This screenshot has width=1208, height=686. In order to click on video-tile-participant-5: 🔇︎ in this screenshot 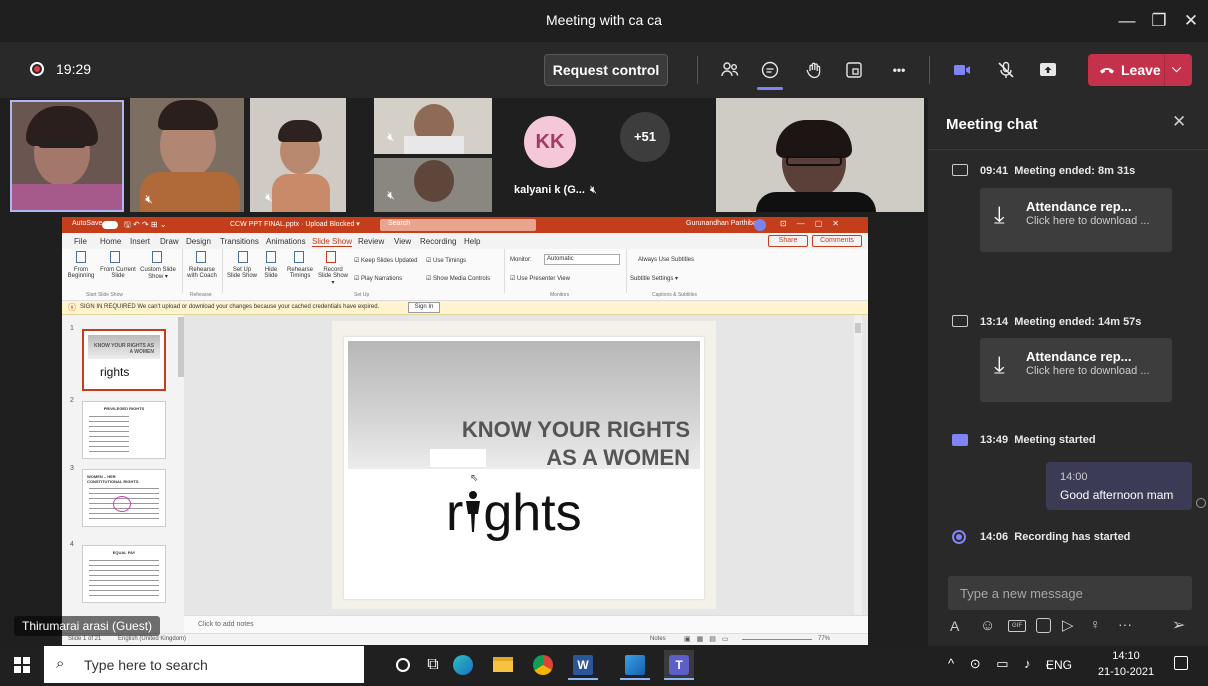, I will do `click(433, 185)`.